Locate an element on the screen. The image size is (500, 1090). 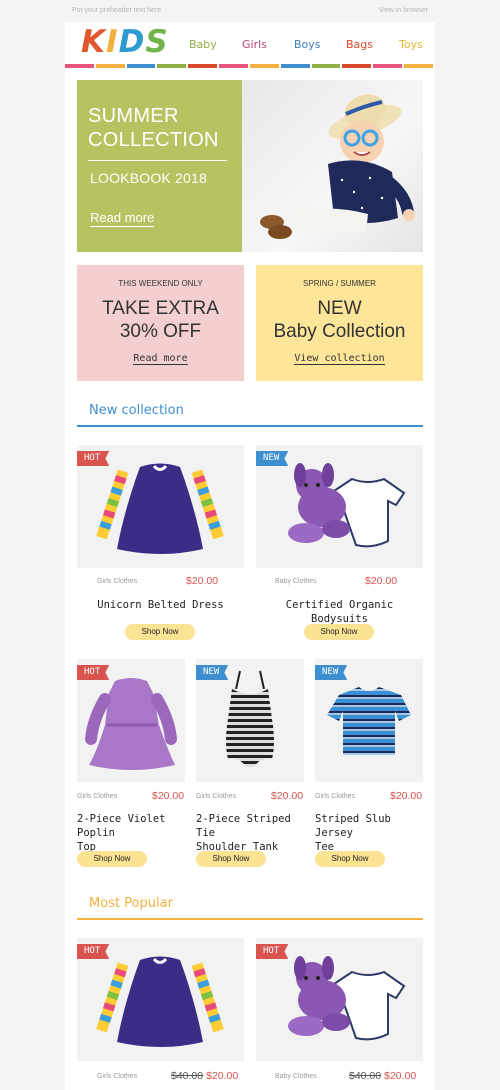
nav-girls: Girls is located at coordinates (254, 44).